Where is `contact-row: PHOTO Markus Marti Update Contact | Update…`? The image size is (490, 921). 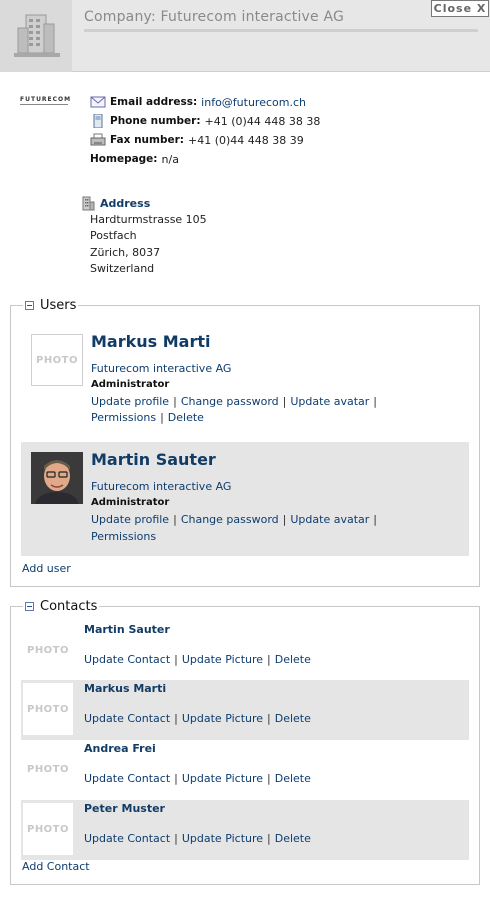 contact-row: PHOTO Markus Marti Update Contact | Update… is located at coordinates (245, 710).